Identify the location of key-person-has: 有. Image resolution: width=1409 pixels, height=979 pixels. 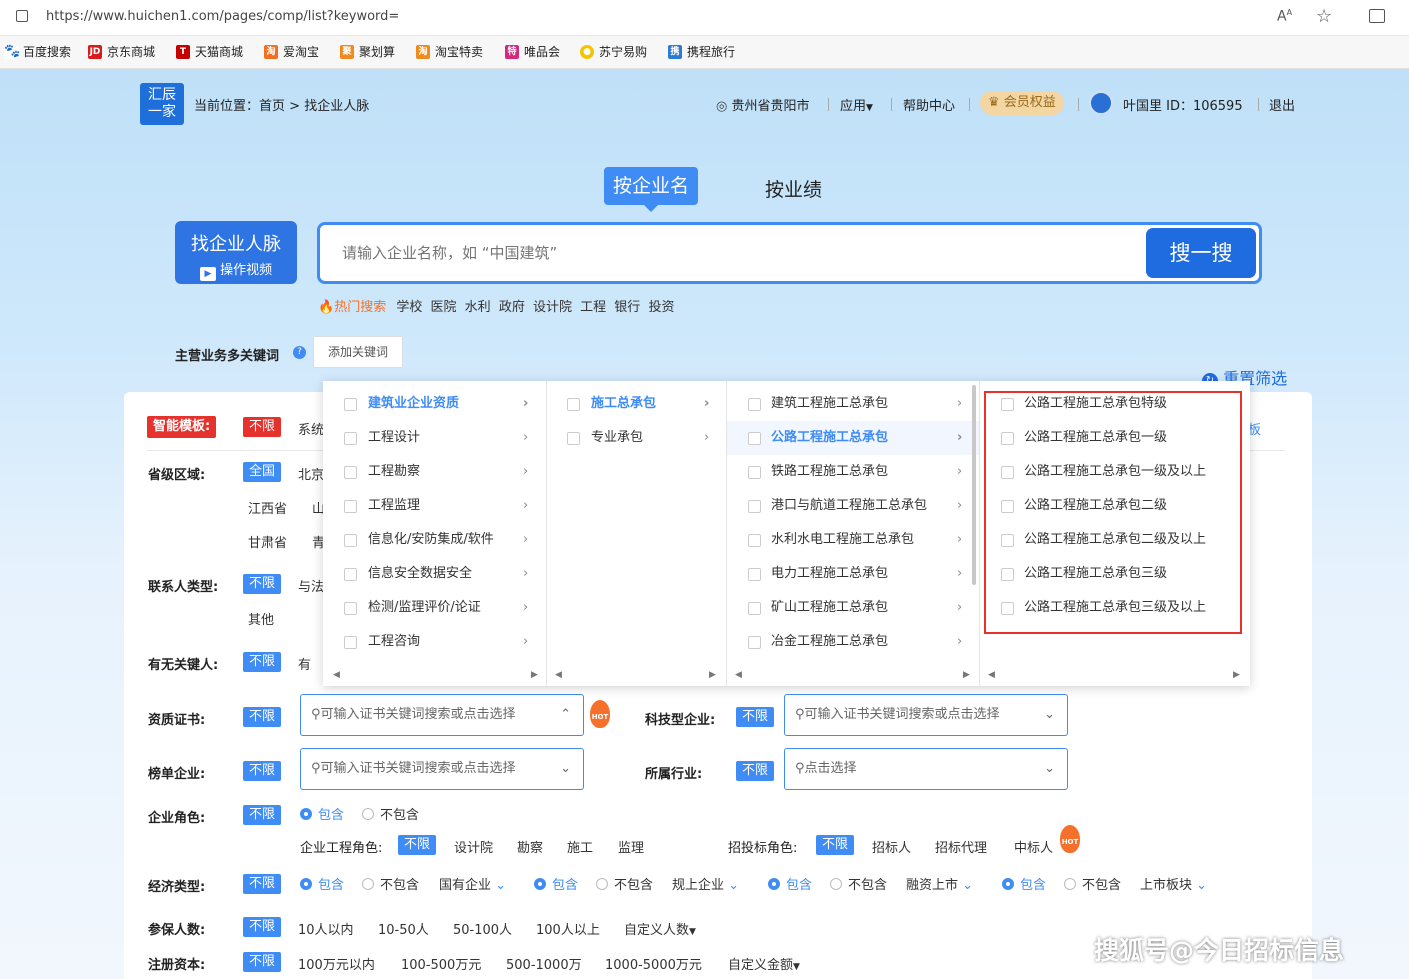
(304, 663).